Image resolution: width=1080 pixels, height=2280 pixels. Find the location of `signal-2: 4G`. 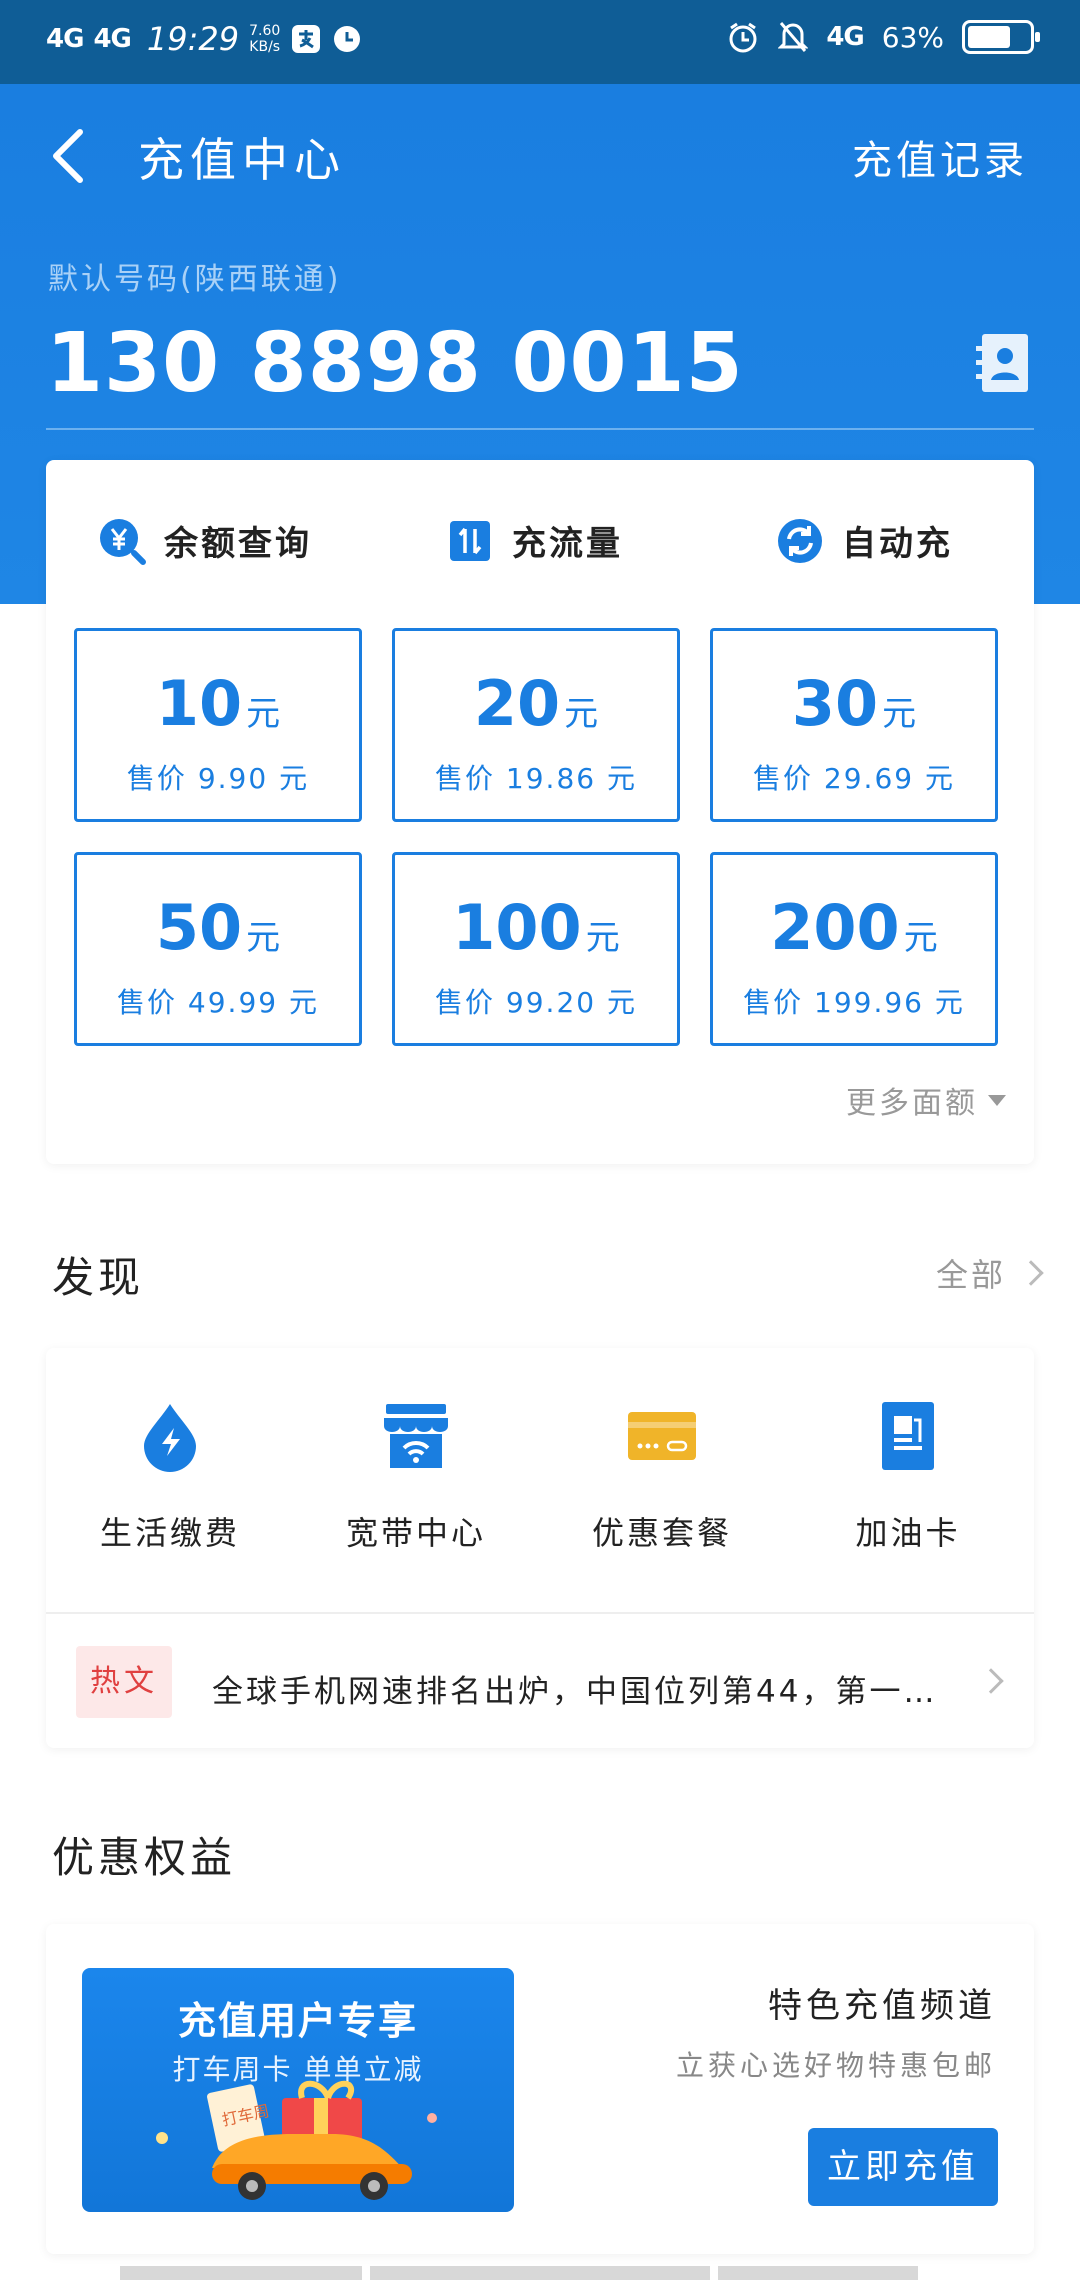

signal-2: 4G is located at coordinates (112, 39).